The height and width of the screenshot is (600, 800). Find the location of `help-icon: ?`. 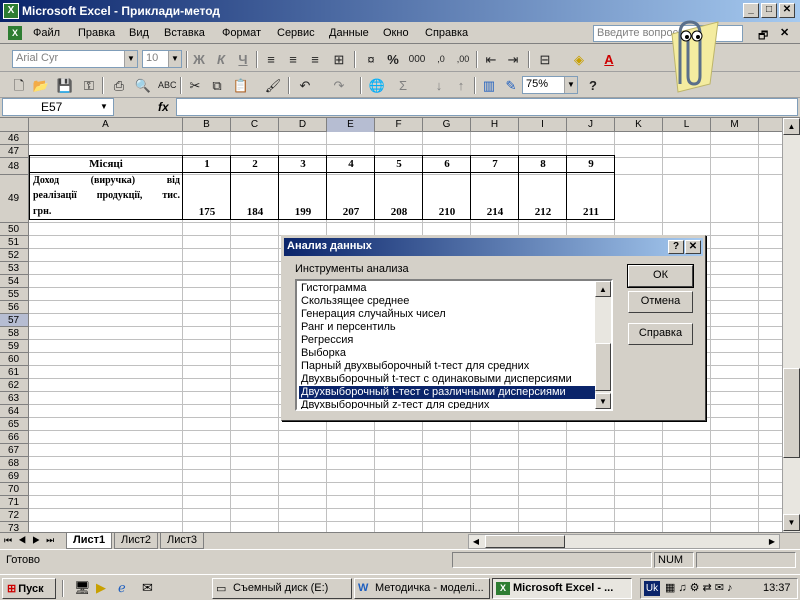

help-icon: ? is located at coordinates (593, 85).